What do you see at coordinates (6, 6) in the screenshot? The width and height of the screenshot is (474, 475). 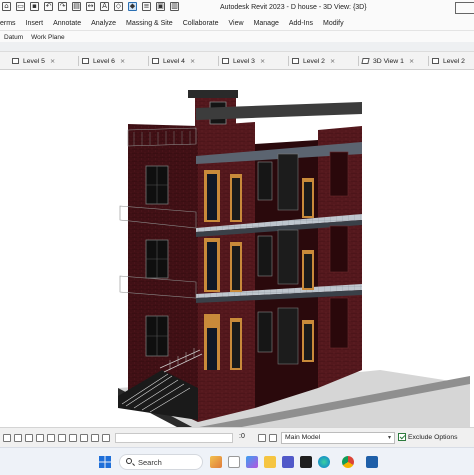 I see `home-icon: ⌂` at bounding box center [6, 6].